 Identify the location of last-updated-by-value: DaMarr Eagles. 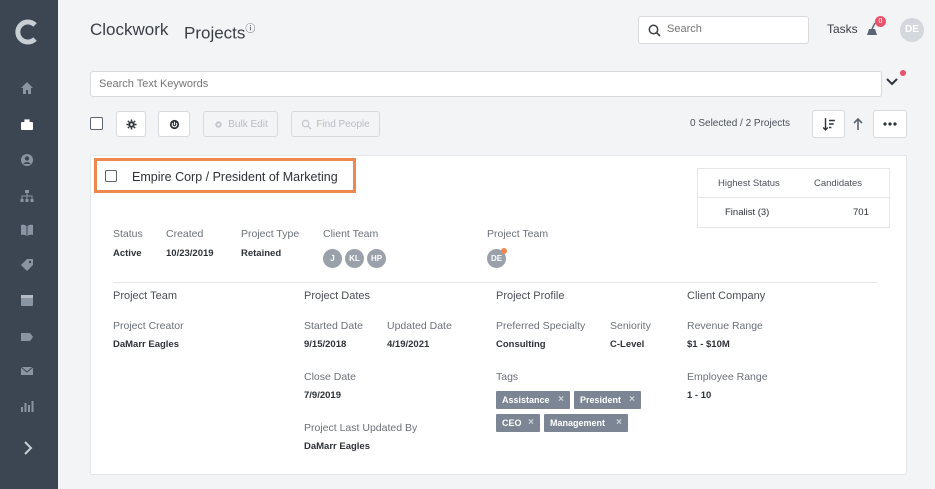
(337, 446).